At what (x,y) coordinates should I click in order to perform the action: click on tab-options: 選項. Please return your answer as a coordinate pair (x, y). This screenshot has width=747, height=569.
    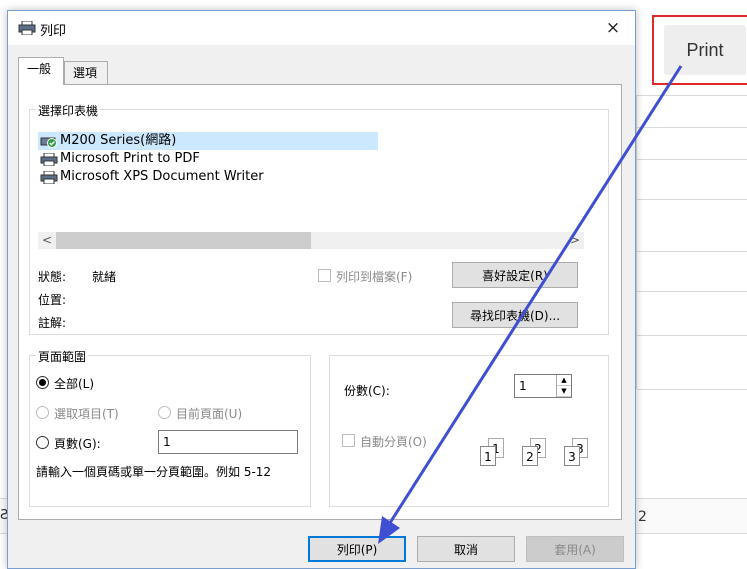
    Looking at the image, I should click on (86, 73).